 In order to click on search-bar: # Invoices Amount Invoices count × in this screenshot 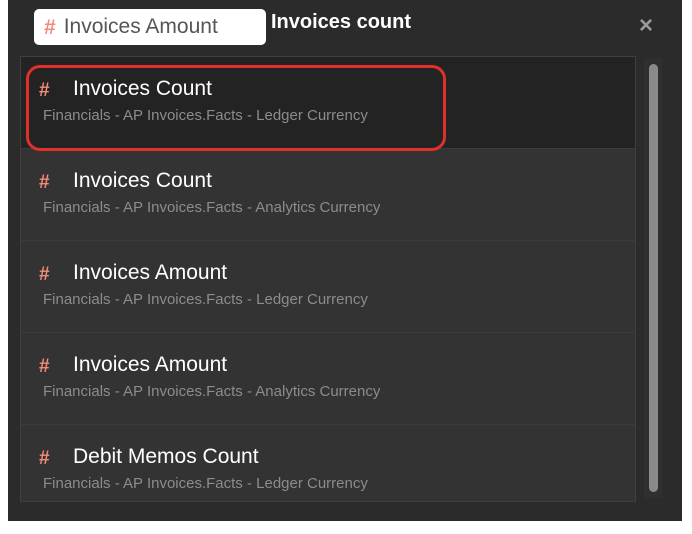, I will do `click(345, 26)`.